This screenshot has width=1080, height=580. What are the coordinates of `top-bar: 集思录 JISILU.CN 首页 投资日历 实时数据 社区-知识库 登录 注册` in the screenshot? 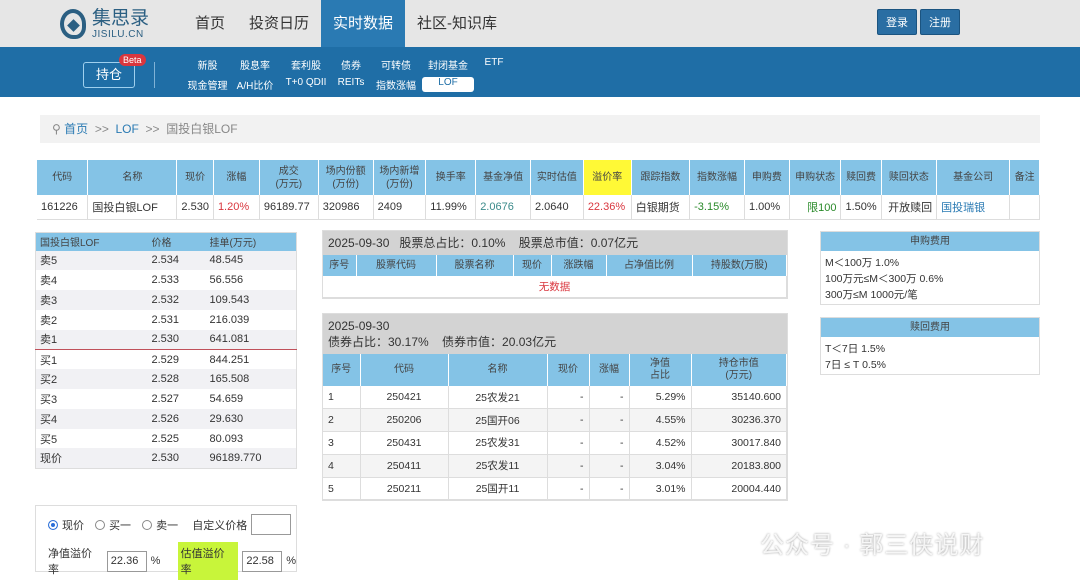 It's located at (540, 23).